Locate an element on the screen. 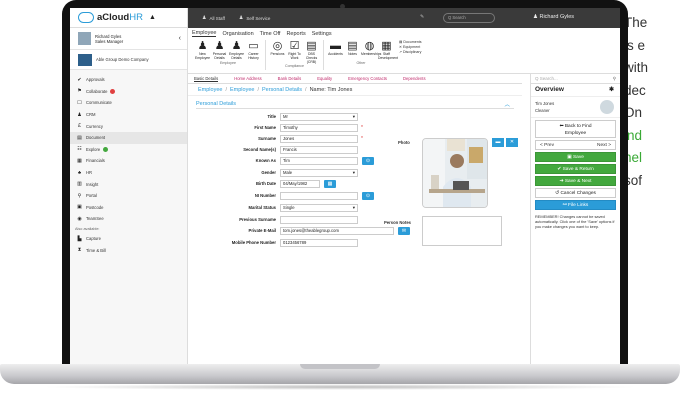  known-as-field: Tim is located at coordinates (319, 160).